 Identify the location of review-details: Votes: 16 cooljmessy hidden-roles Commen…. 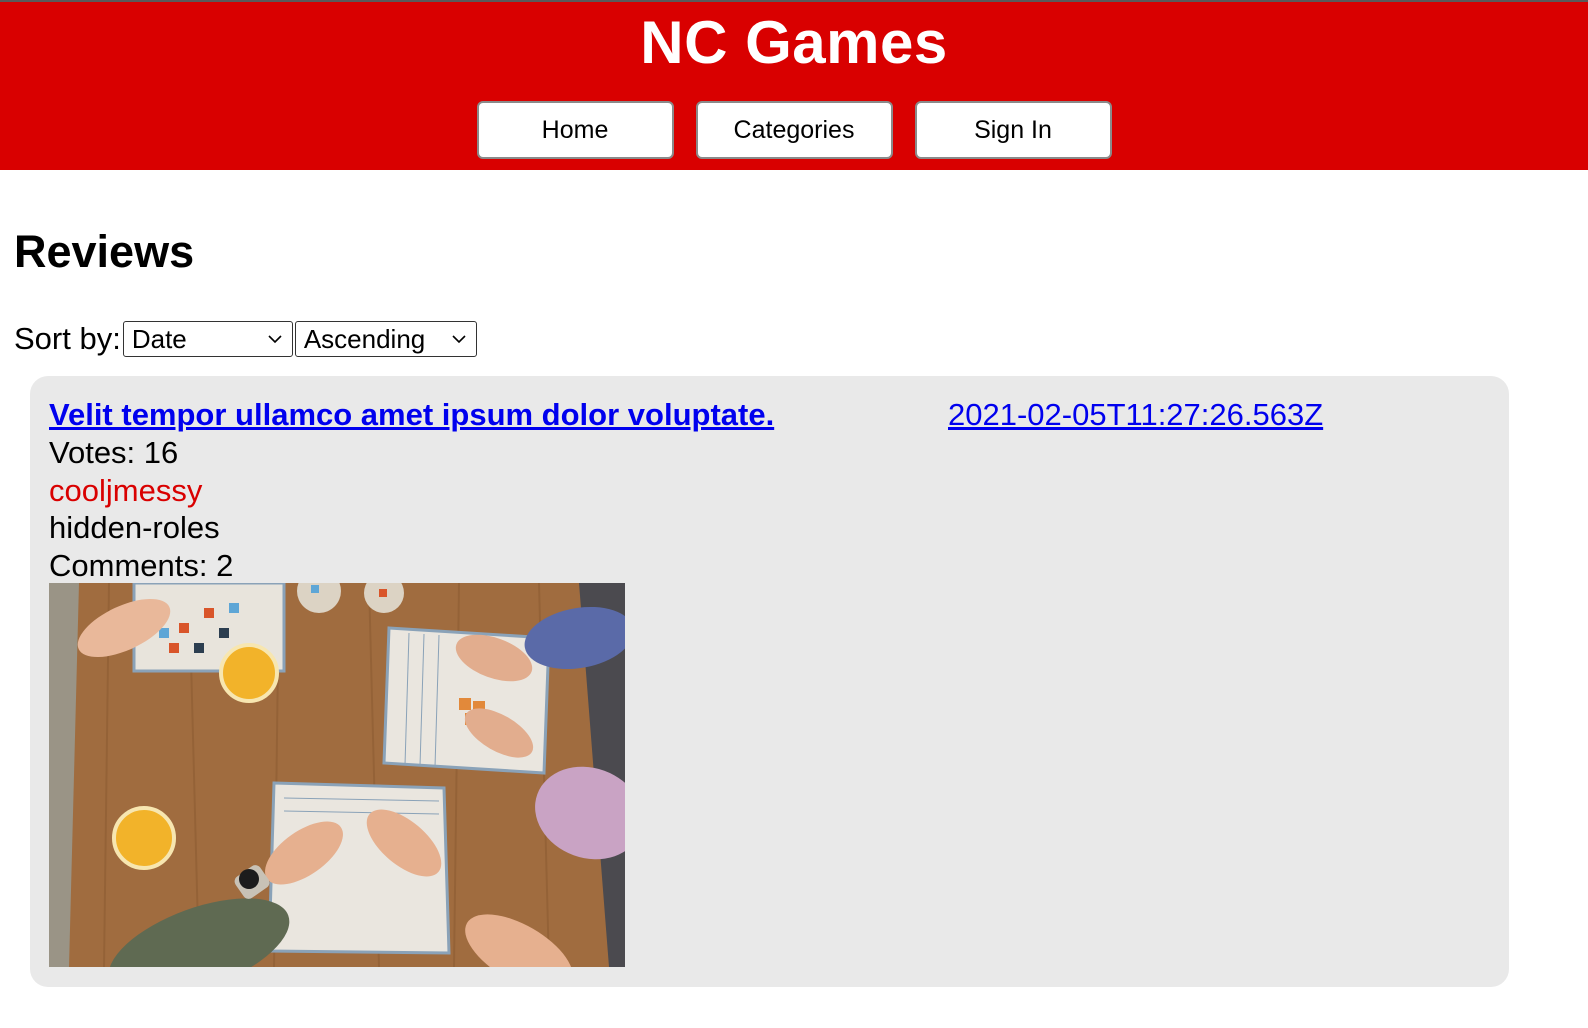
(141, 509).